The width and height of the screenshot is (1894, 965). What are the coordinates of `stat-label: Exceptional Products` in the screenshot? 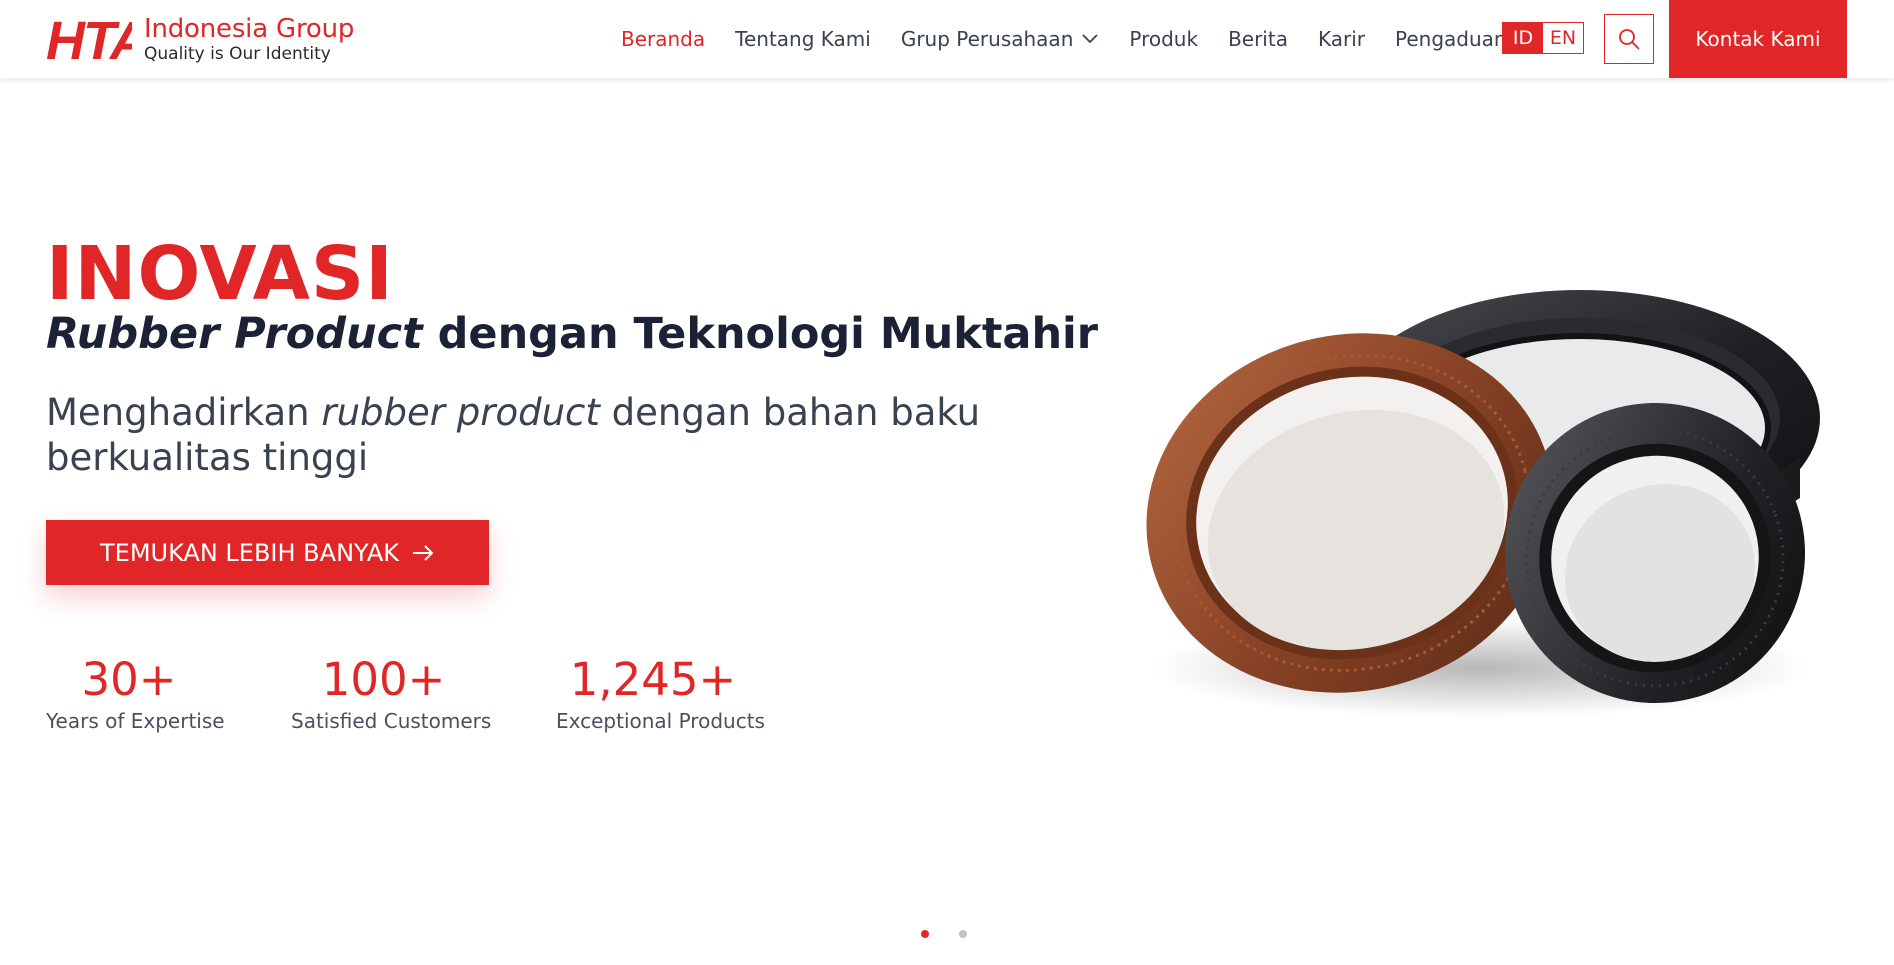 It's located at (660, 721).